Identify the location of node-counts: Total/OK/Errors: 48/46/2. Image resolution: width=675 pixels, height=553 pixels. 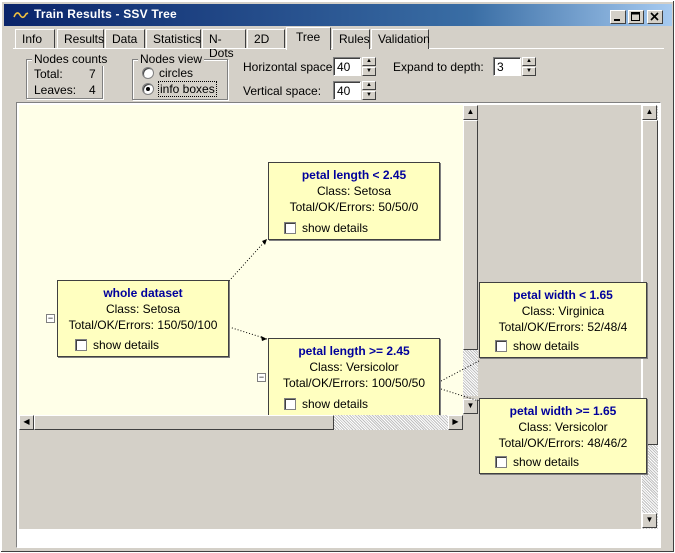
(563, 443).